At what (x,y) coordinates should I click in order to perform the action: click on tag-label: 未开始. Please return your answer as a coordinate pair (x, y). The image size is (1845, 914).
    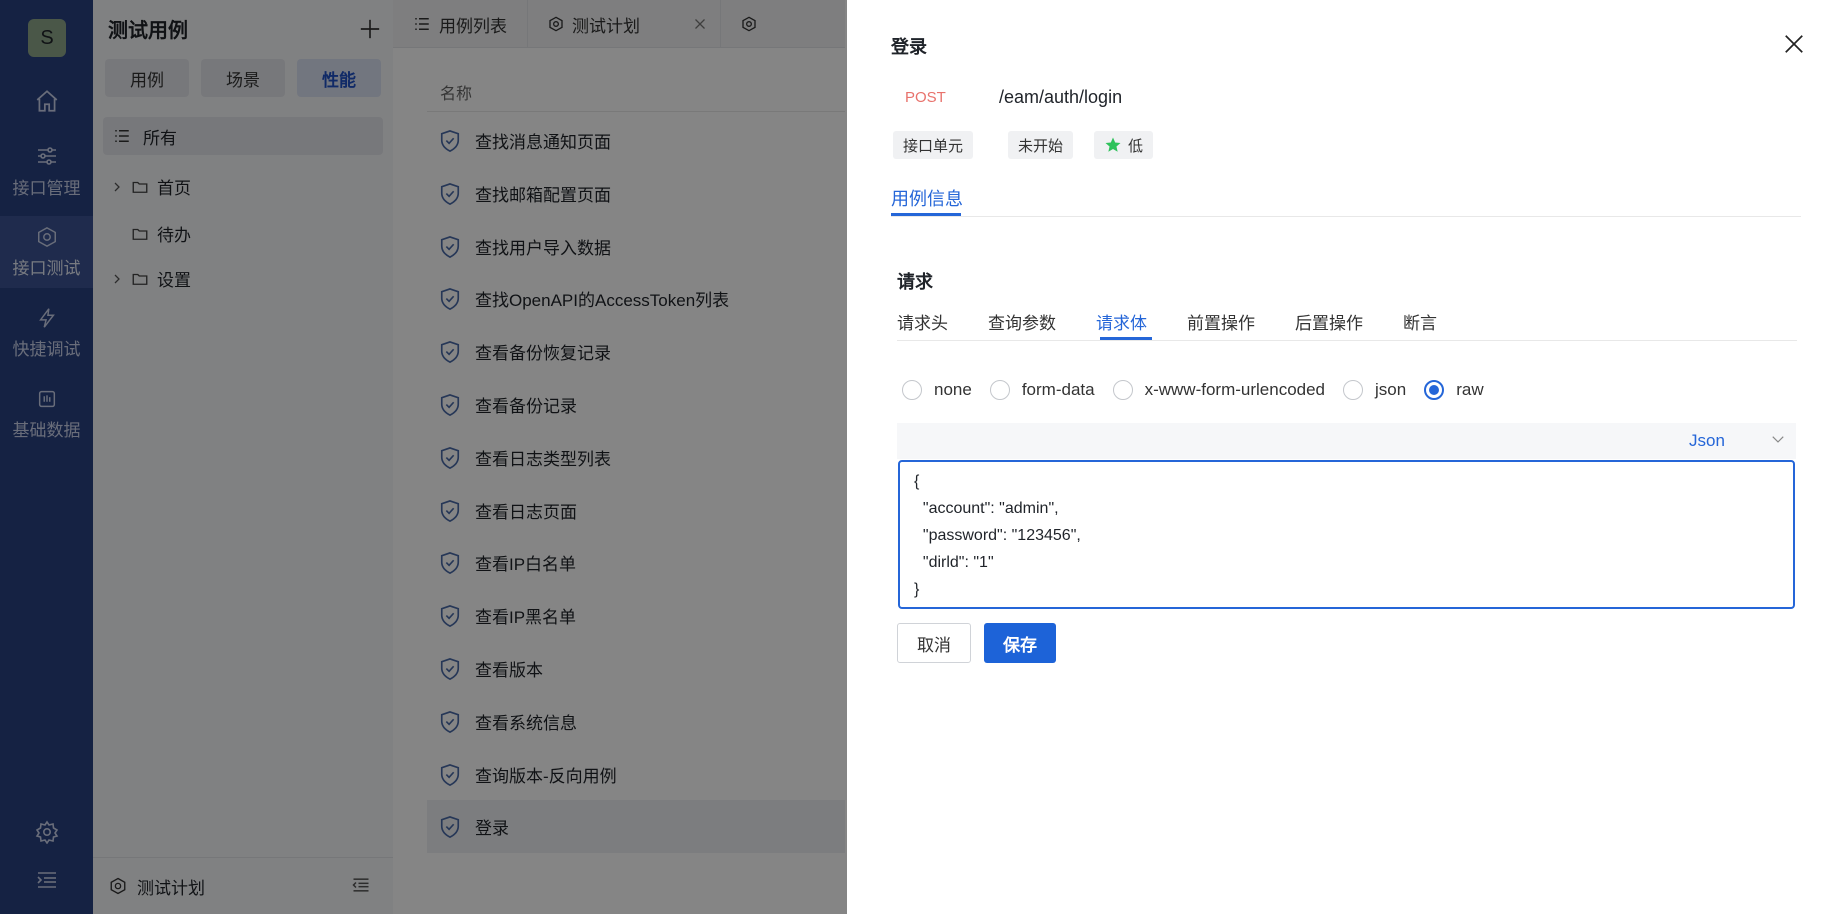
    Looking at the image, I should click on (1041, 146).